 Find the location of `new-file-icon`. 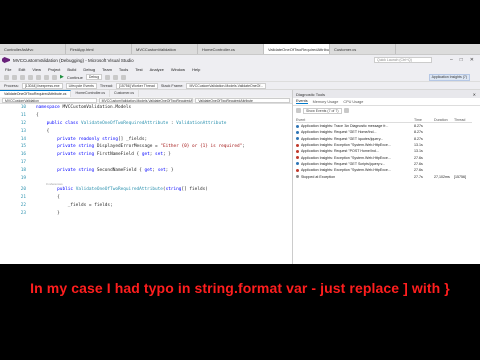

new-file-icon is located at coordinates (22, 77).